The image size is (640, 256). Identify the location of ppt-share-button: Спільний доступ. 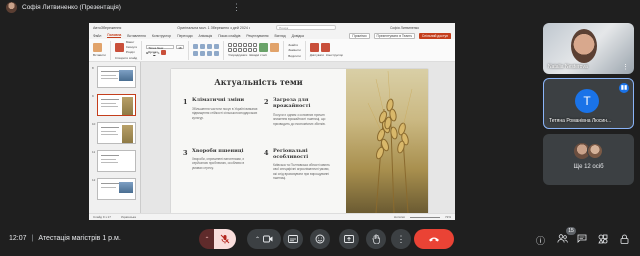
(434, 35).